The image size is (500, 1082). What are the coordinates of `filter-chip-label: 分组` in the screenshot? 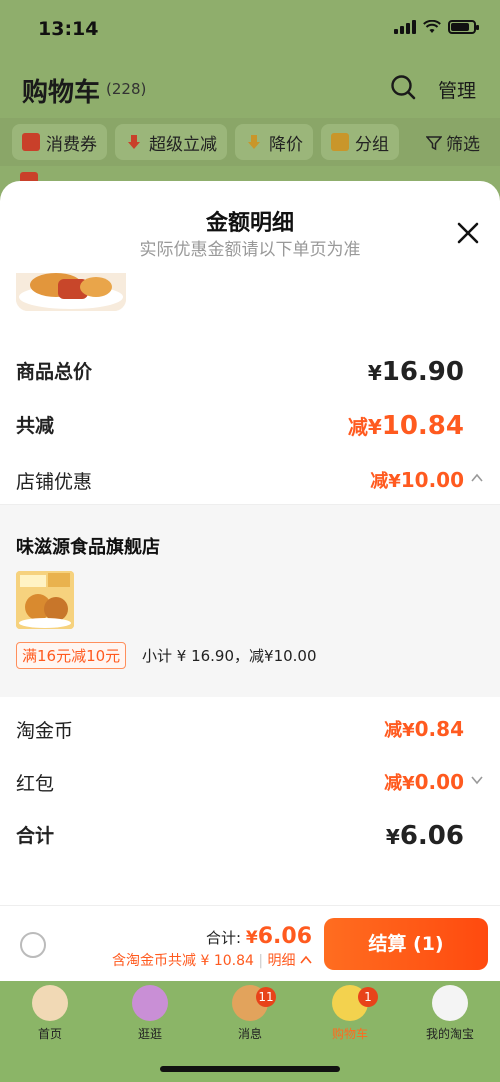 It's located at (372, 144).